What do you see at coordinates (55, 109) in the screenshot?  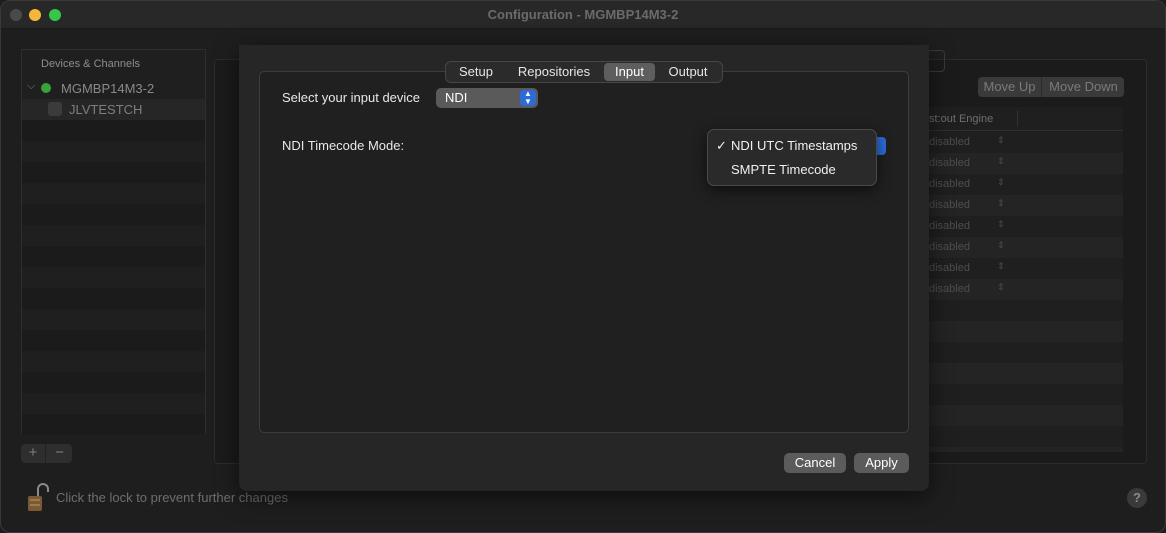 I see `channel-checkbox` at bounding box center [55, 109].